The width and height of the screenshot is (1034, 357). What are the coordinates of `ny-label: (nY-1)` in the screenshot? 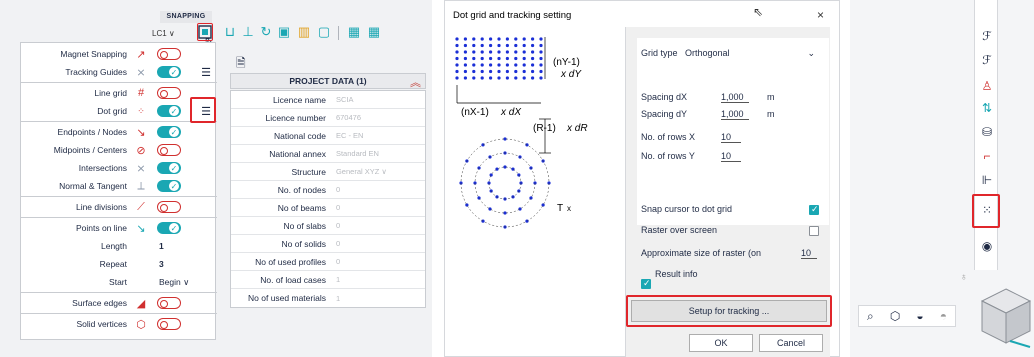 It's located at (566, 62).